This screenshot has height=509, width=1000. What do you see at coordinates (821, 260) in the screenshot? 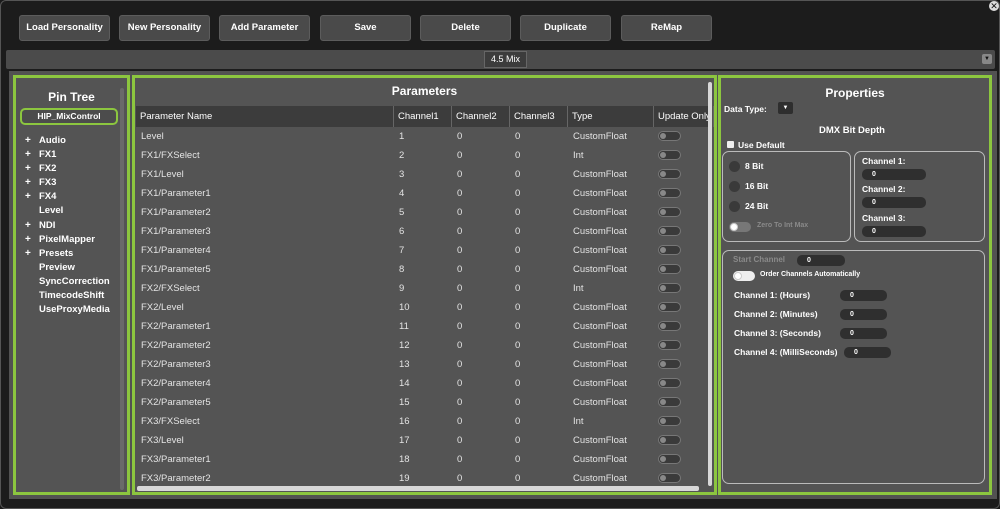
I see `start-channel-field: 0` at bounding box center [821, 260].